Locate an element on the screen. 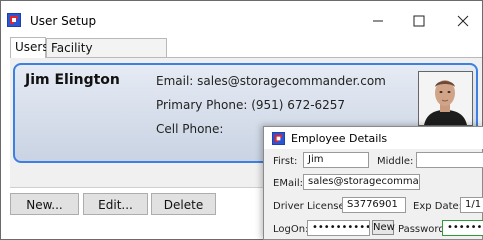  close-button is located at coordinates (463, 21).